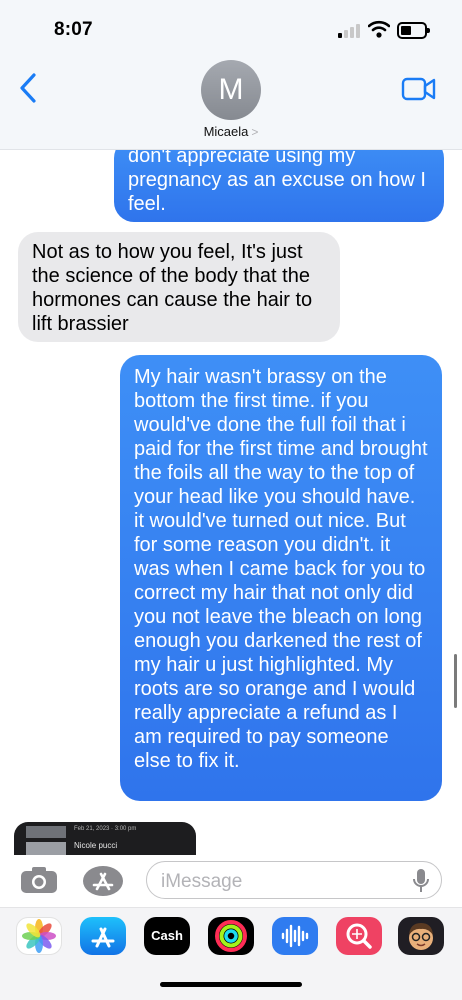 This screenshot has width=462, height=1000. Describe the element at coordinates (231, 29) in the screenshot. I see `status-bar: 8:07` at that location.